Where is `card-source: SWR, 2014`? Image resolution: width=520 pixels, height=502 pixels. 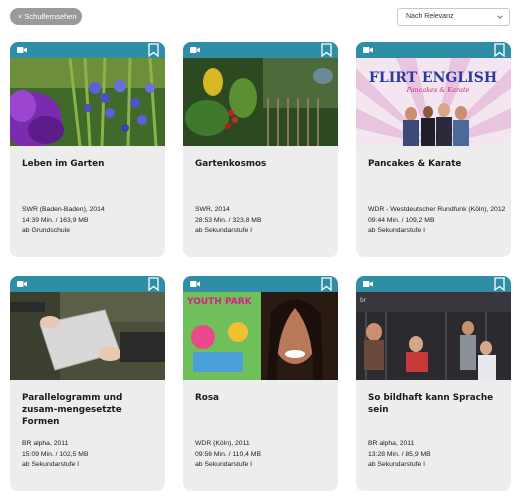
card-source: SWR, 2014 is located at coordinates (212, 209).